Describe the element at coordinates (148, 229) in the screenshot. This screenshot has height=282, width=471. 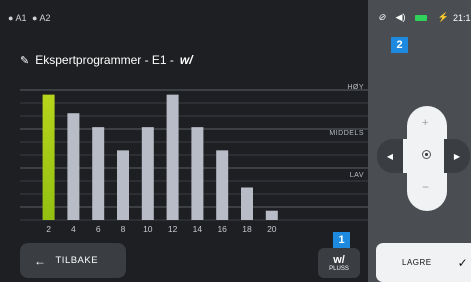
I see `x-tick-label: 10` at that location.